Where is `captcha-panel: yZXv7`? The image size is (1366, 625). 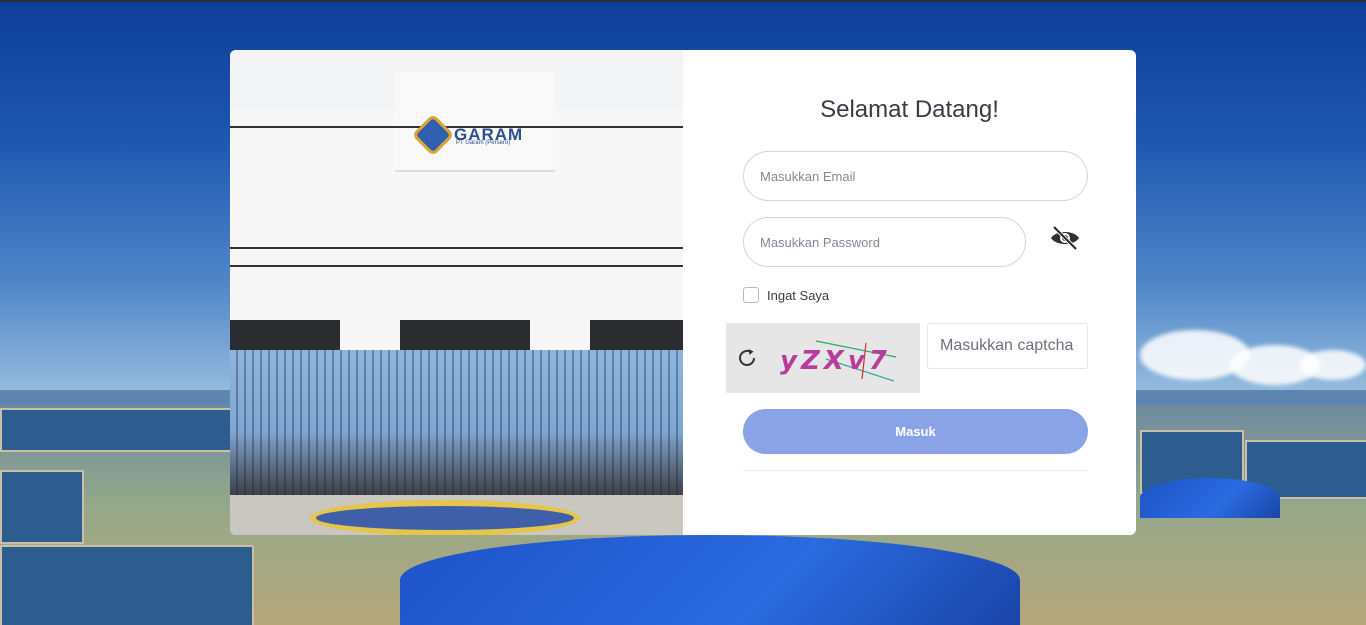 captcha-panel: yZXv7 is located at coordinates (823, 358).